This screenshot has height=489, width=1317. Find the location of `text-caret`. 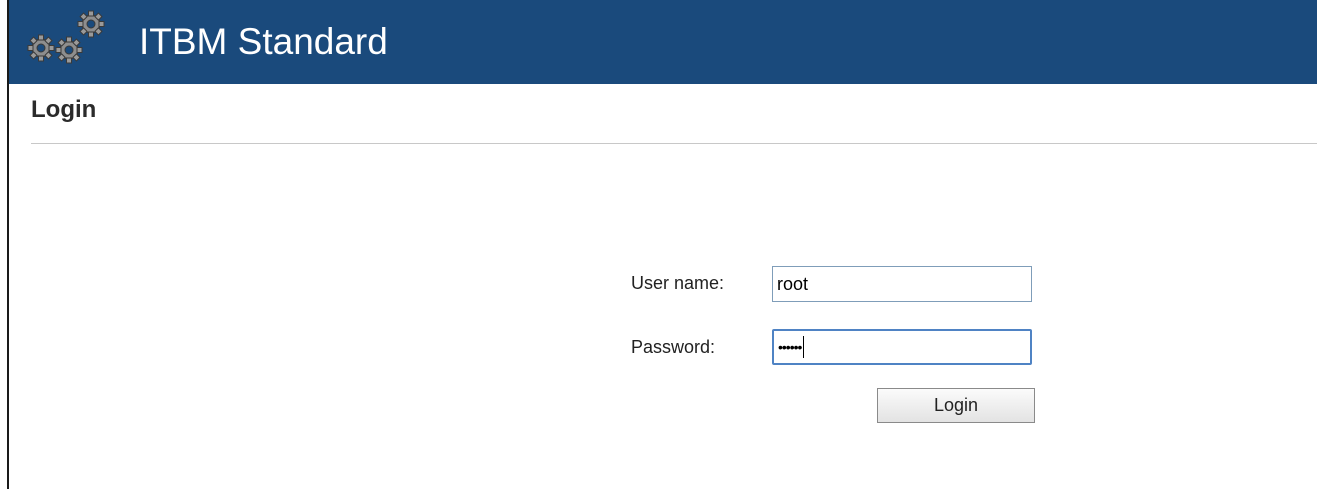

text-caret is located at coordinates (804, 347).